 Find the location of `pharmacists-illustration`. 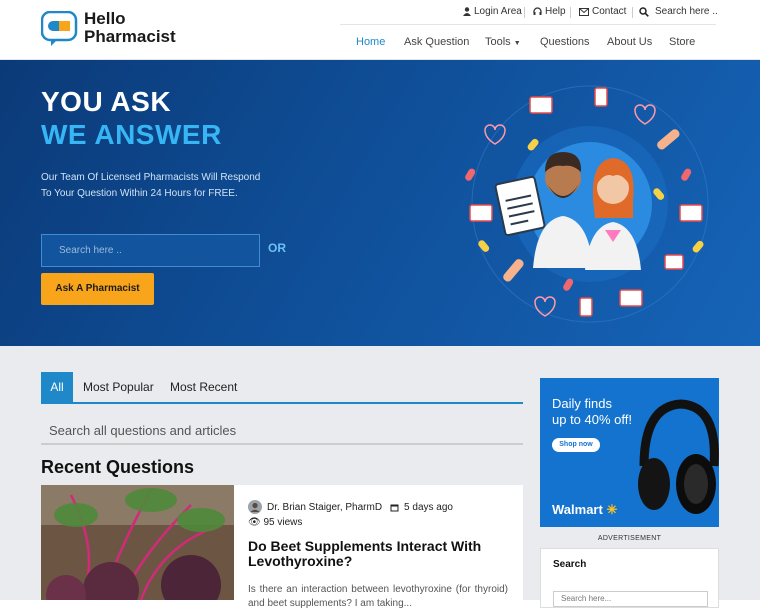

pharmacists-illustration is located at coordinates (587, 204).